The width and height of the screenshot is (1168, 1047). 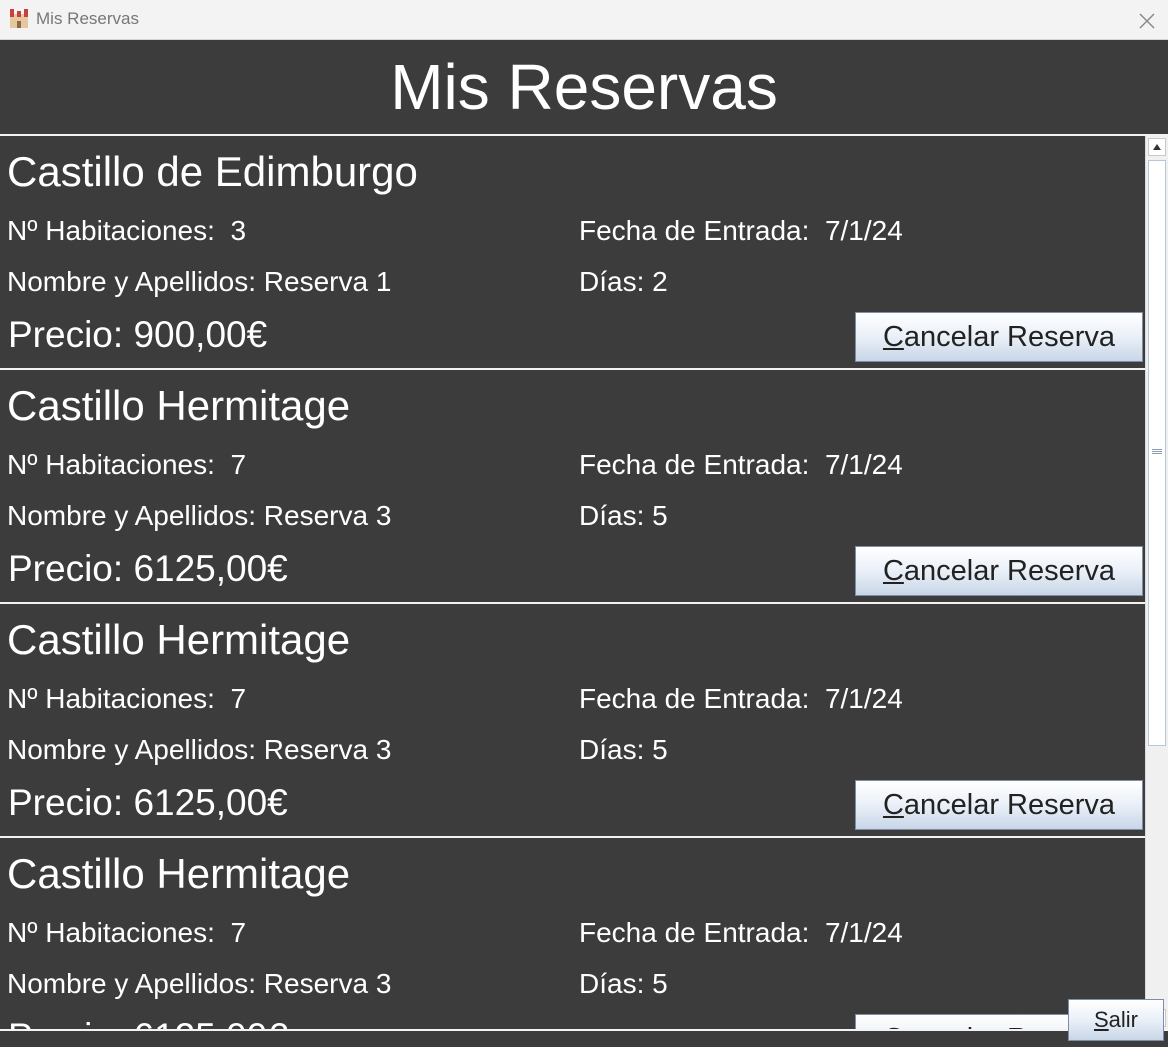 I want to click on window-titlebar: Mis Reservas, so click(x=584, y=20).